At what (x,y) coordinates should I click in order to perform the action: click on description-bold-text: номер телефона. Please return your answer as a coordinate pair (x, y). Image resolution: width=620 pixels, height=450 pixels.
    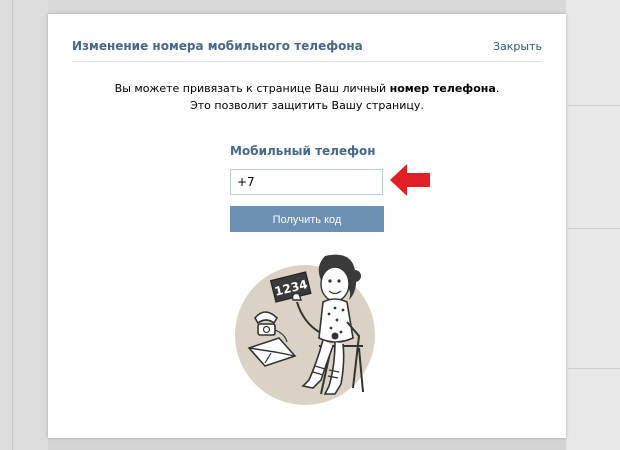
    Looking at the image, I should click on (442, 88).